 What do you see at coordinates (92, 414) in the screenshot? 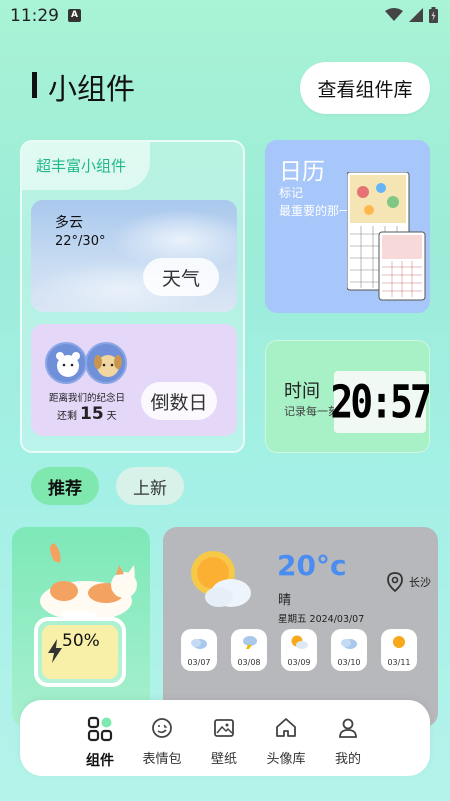
I see `countdown-days: 15` at bounding box center [92, 414].